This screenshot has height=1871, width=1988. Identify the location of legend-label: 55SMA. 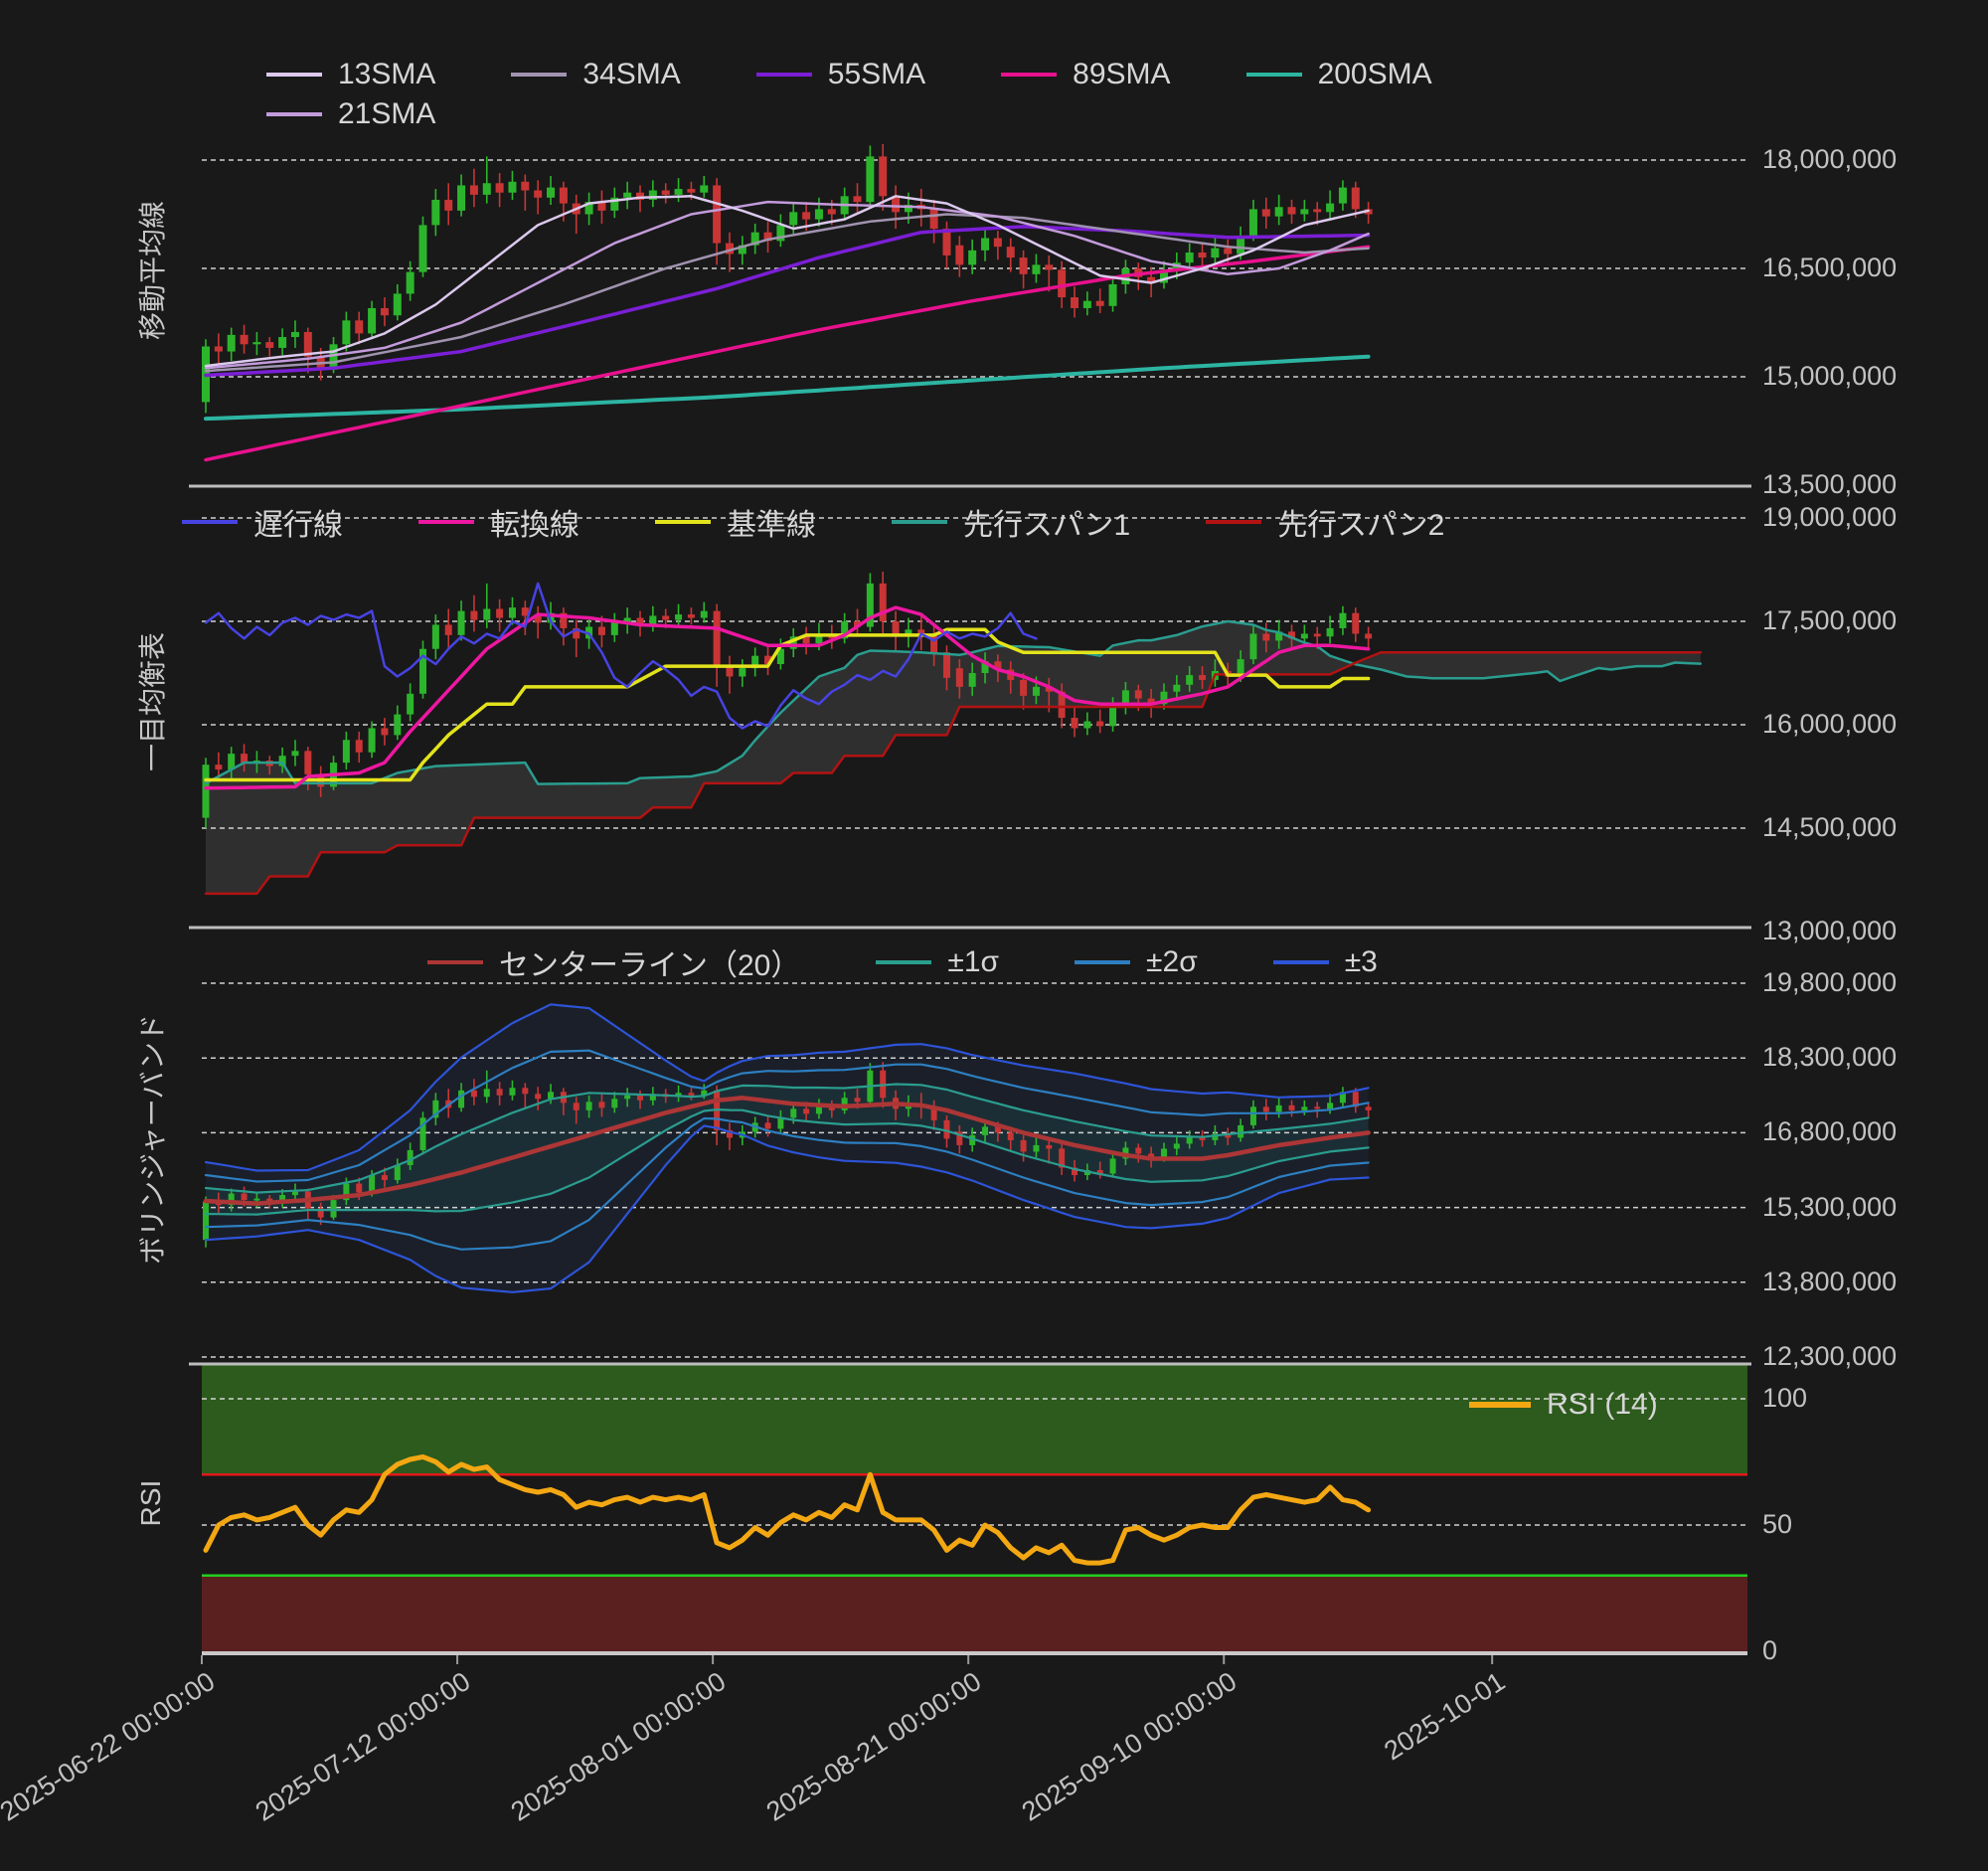
(876, 74).